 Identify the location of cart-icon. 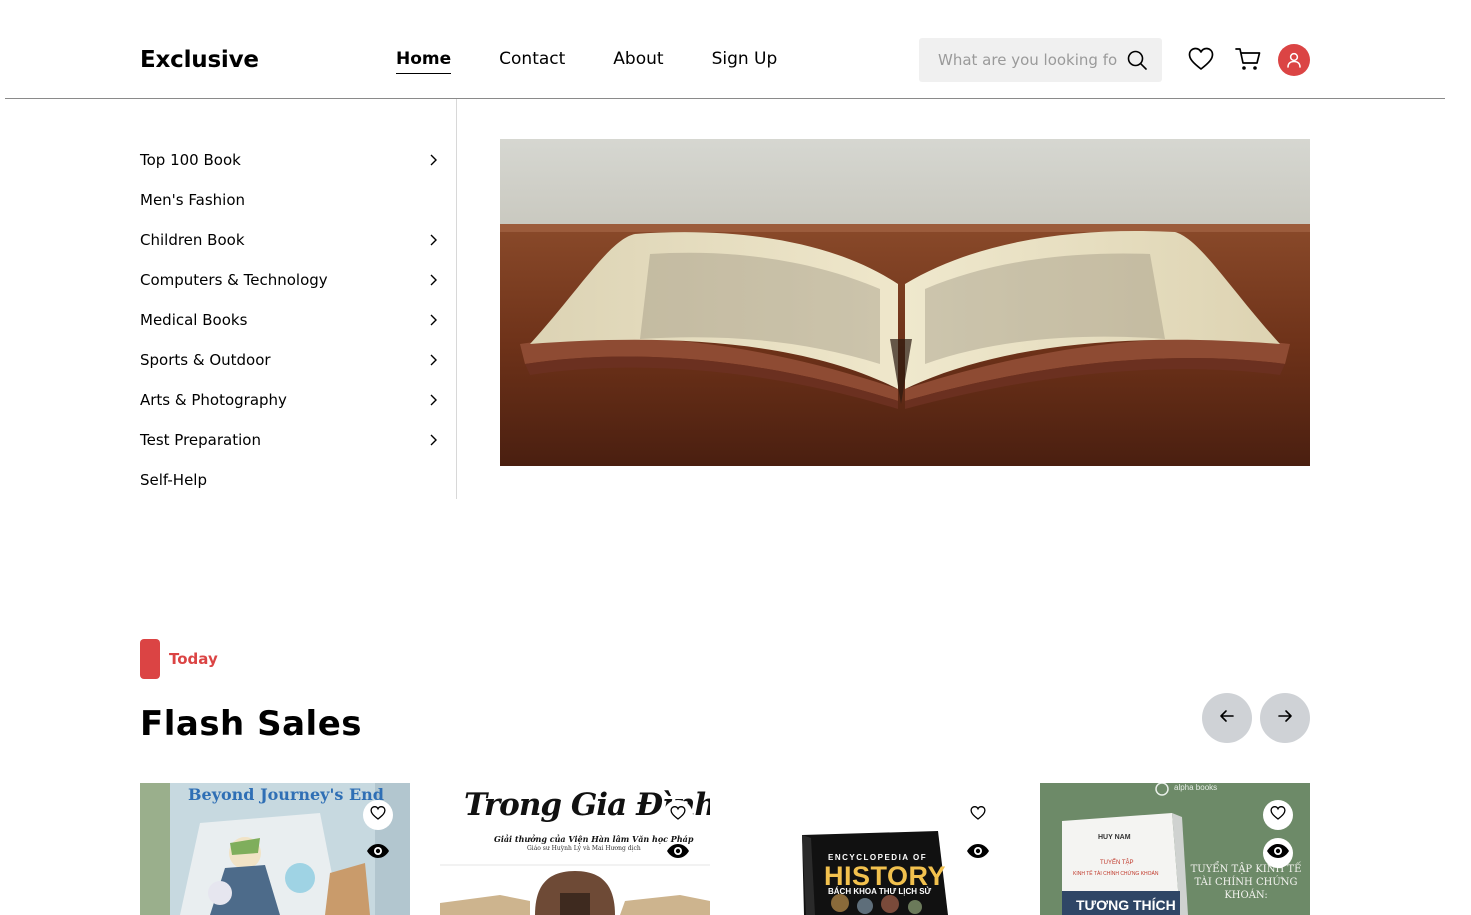
(1248, 59).